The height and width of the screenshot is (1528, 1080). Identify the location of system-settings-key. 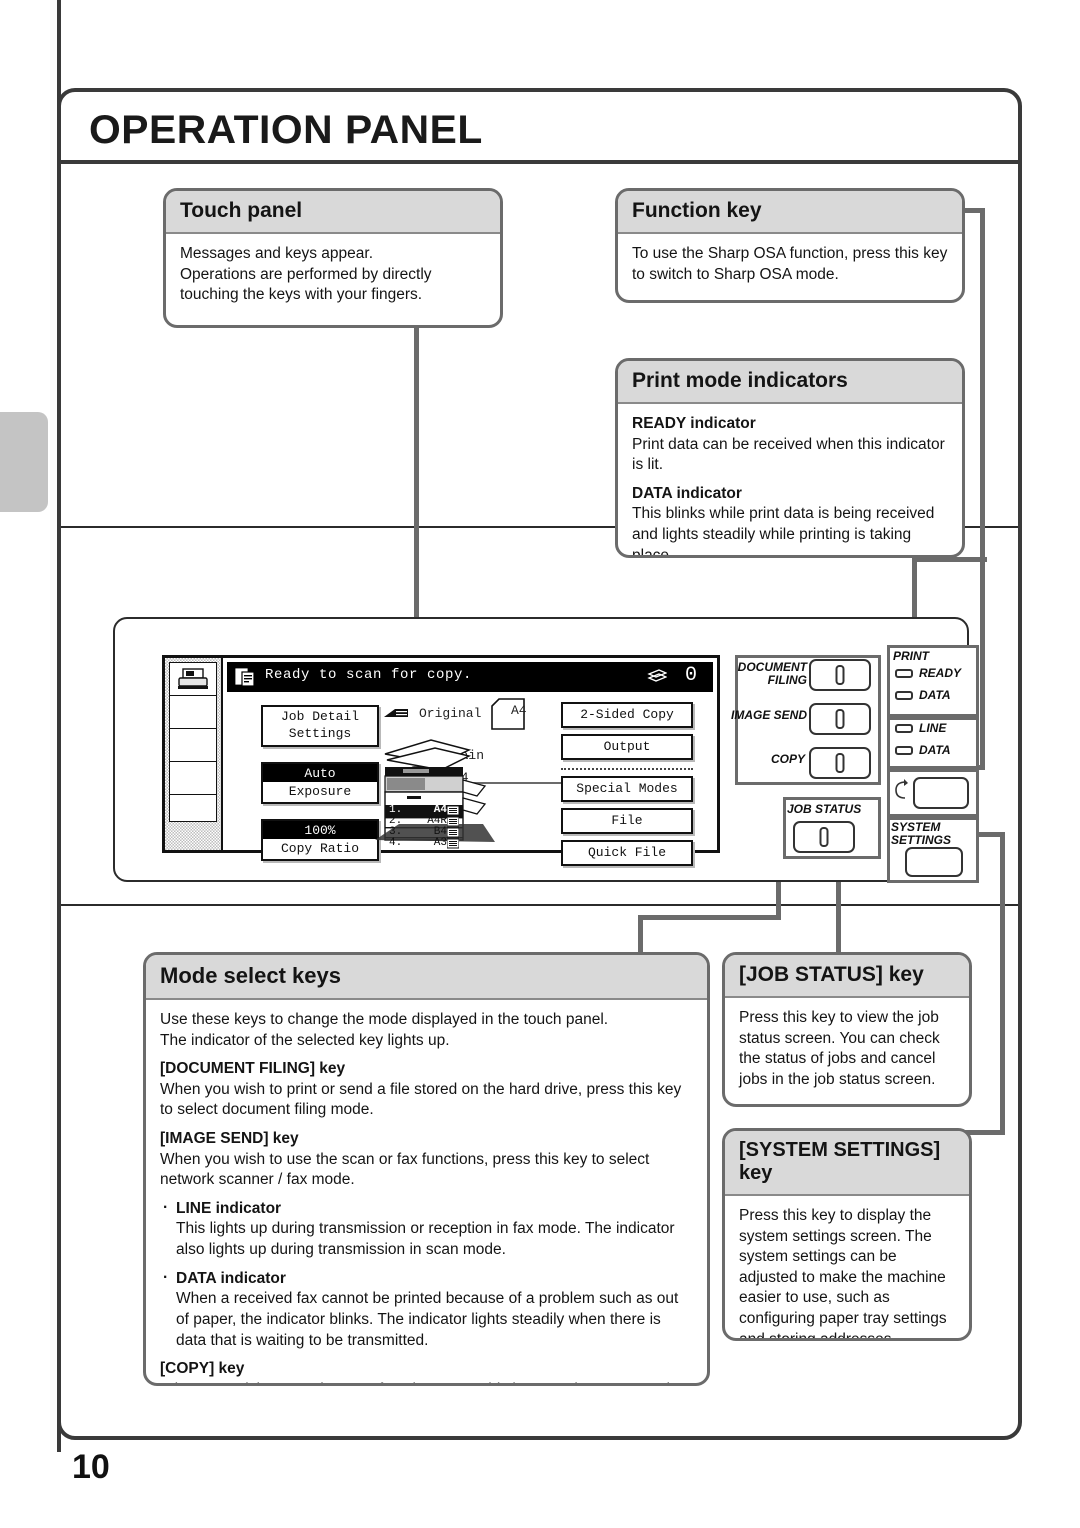
(934, 862).